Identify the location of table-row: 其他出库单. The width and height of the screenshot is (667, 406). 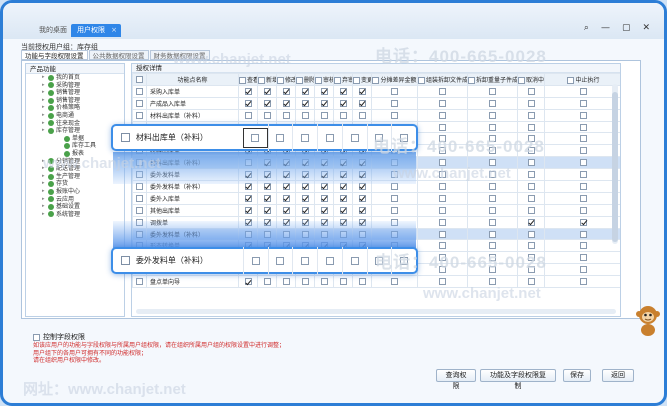
(376, 210).